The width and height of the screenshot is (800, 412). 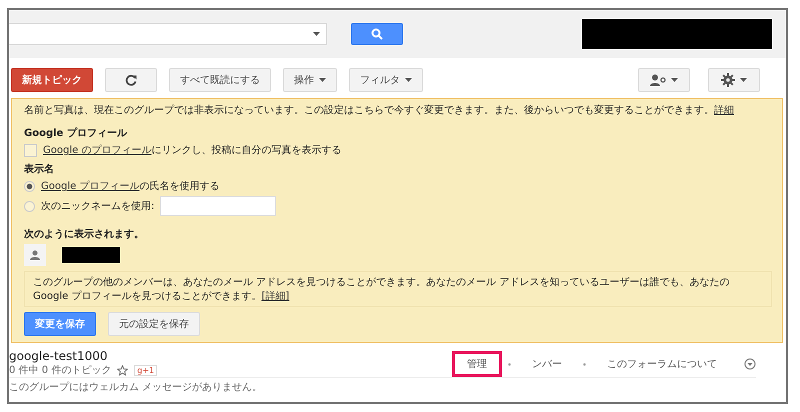 What do you see at coordinates (275, 296) in the screenshot?
I see `details-link: [詳細]` at bounding box center [275, 296].